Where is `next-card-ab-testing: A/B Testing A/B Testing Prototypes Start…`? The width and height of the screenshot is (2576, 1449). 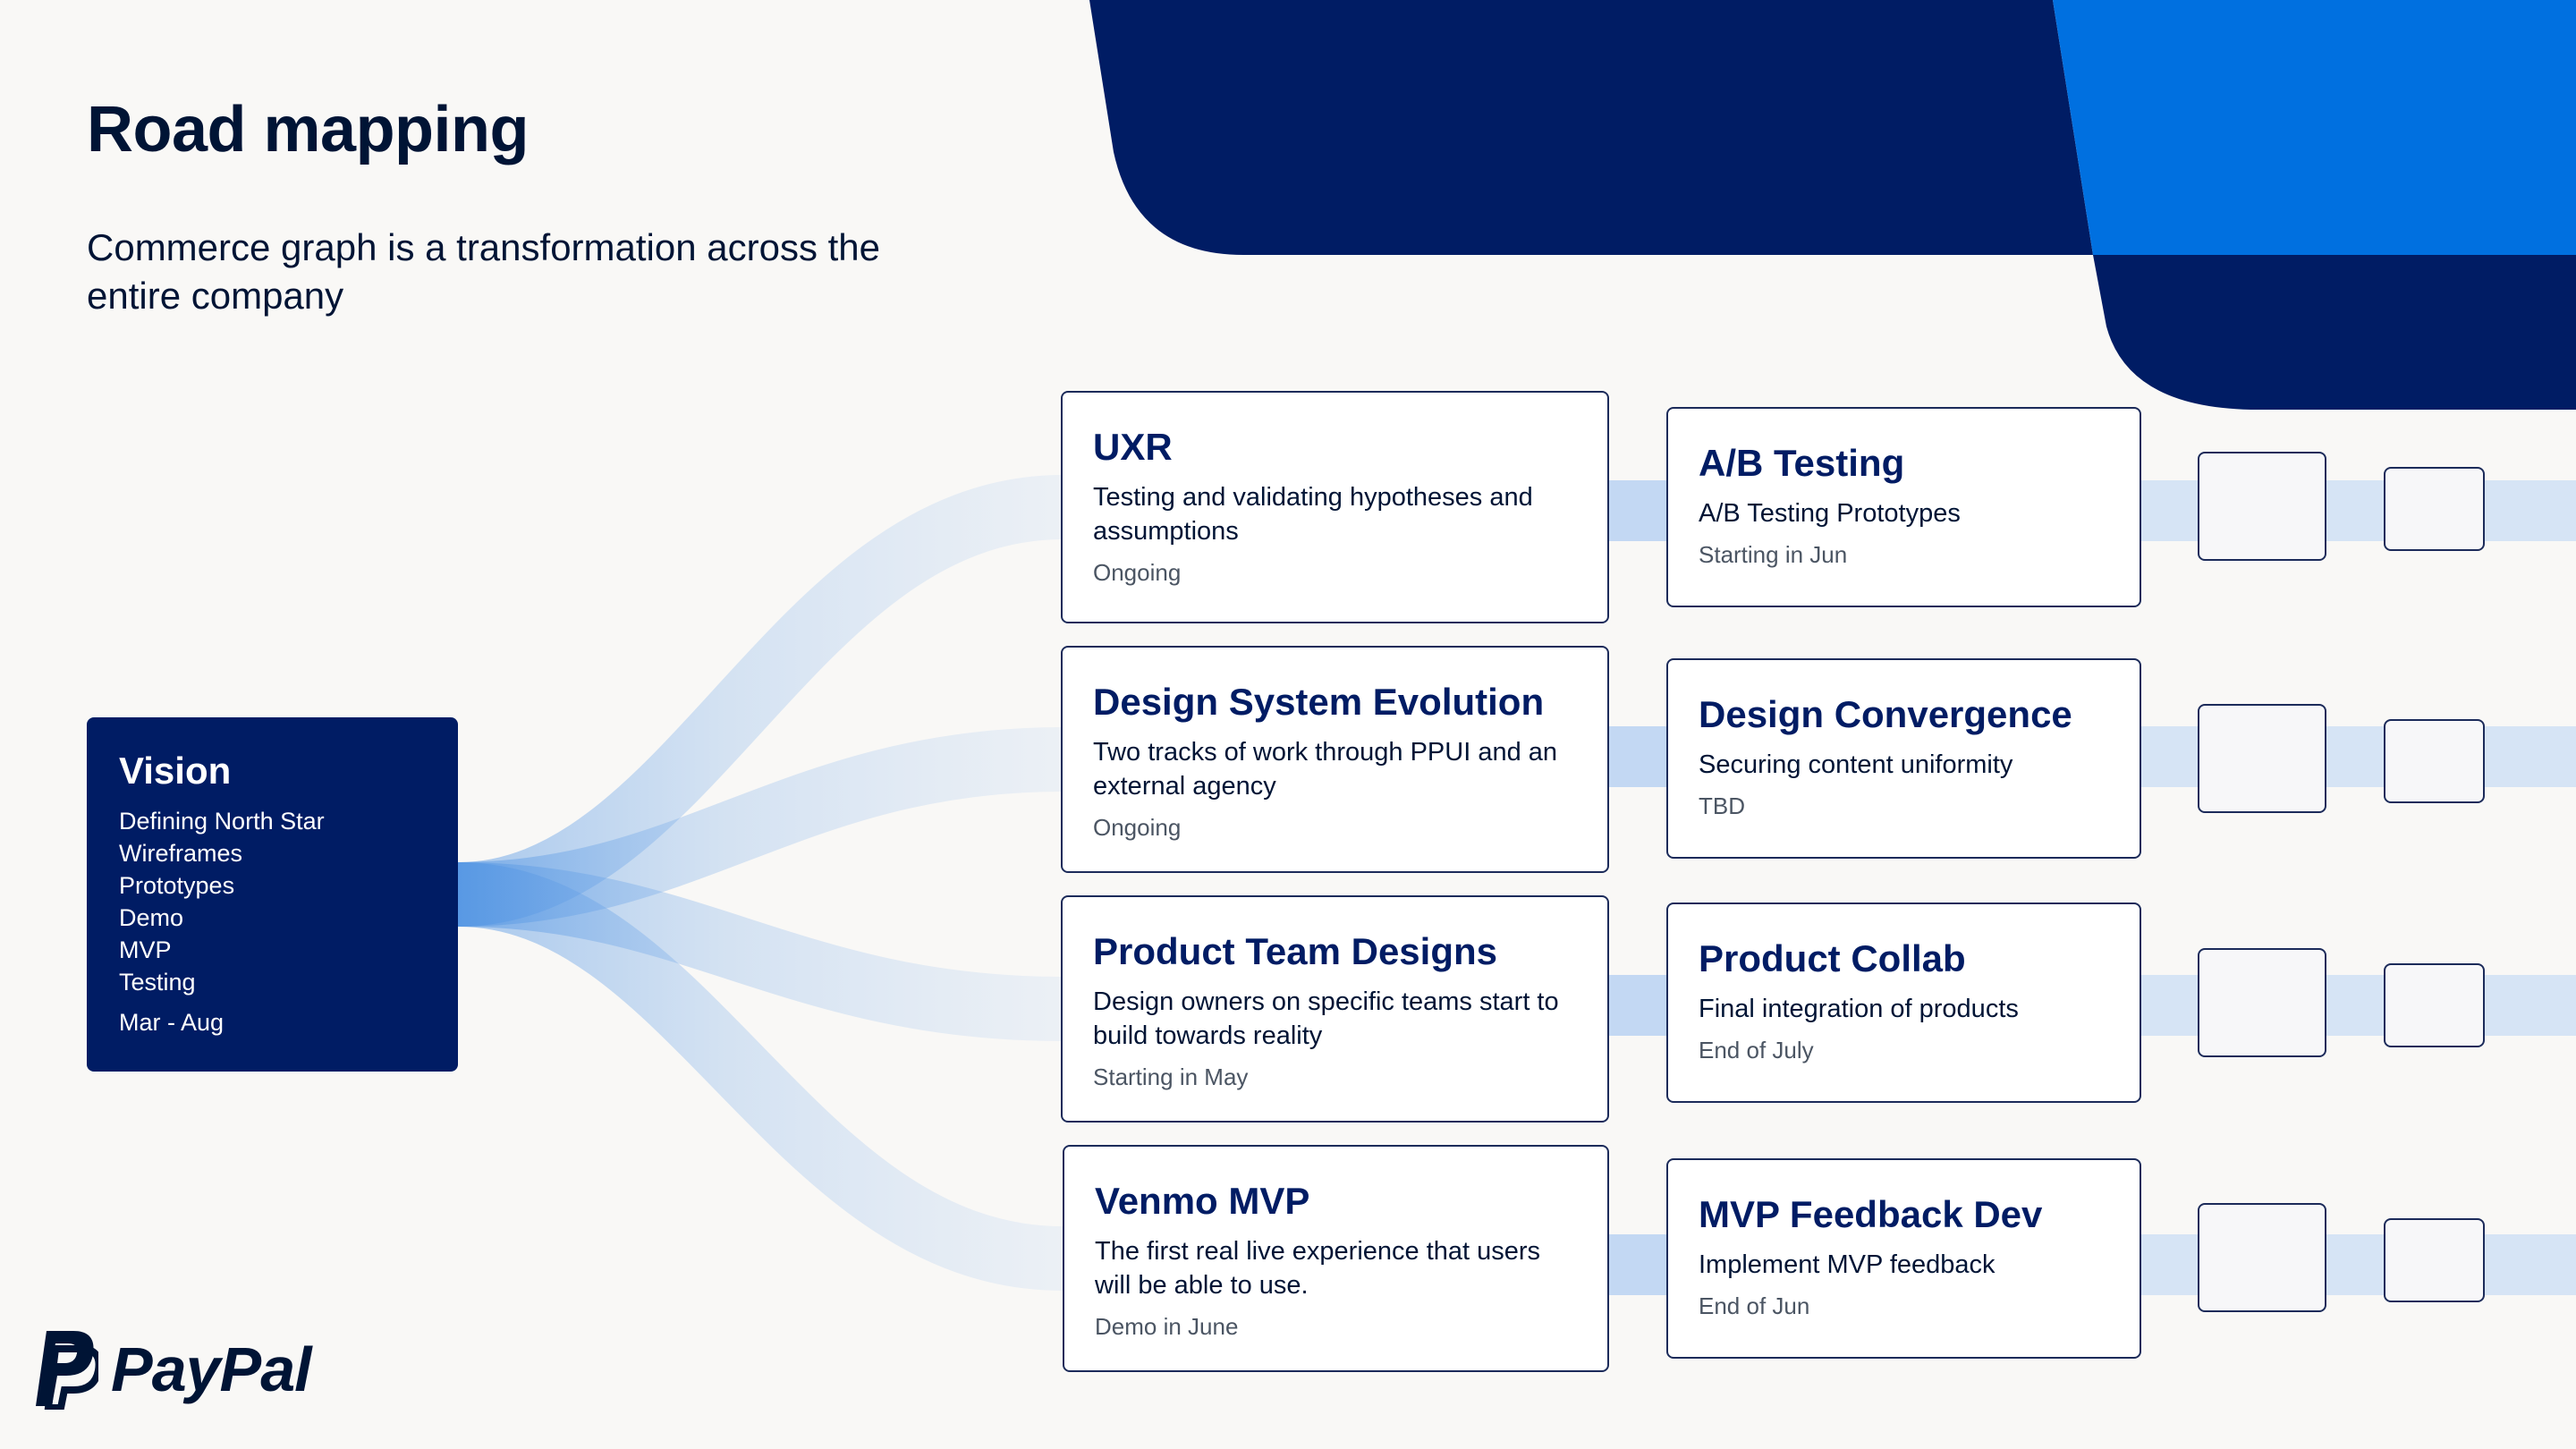
next-card-ab-testing: A/B Testing A/B Testing Prototypes Start… is located at coordinates (1903, 507).